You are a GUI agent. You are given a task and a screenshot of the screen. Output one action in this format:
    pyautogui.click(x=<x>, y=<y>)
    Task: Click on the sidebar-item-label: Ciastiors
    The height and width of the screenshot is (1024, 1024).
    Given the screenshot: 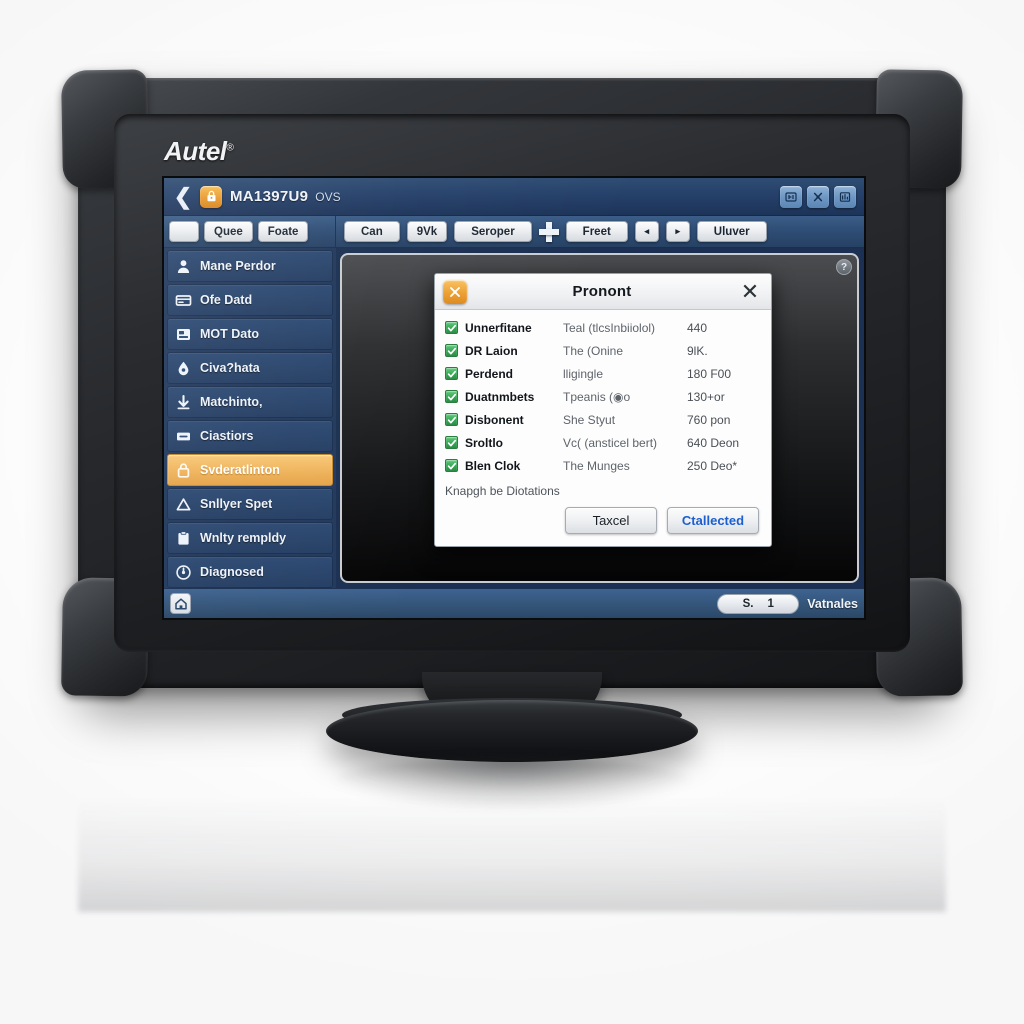 What is the action you would take?
    pyautogui.click(x=227, y=436)
    